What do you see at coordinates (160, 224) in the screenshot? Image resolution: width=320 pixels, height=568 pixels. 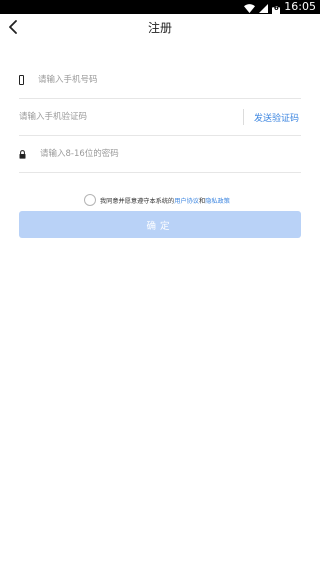 I see `confirm-button: 确定` at bounding box center [160, 224].